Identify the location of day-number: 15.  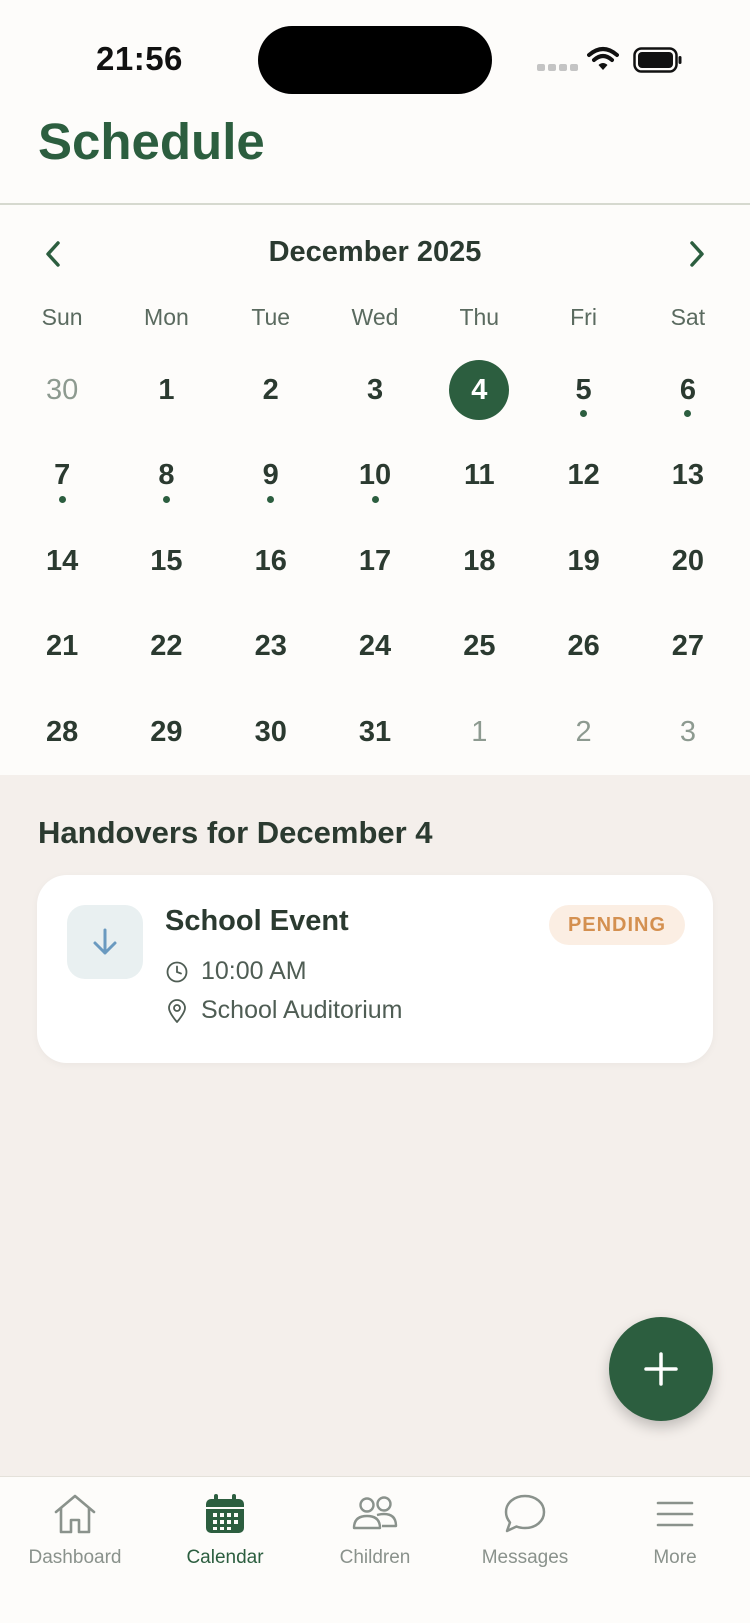
(166, 560).